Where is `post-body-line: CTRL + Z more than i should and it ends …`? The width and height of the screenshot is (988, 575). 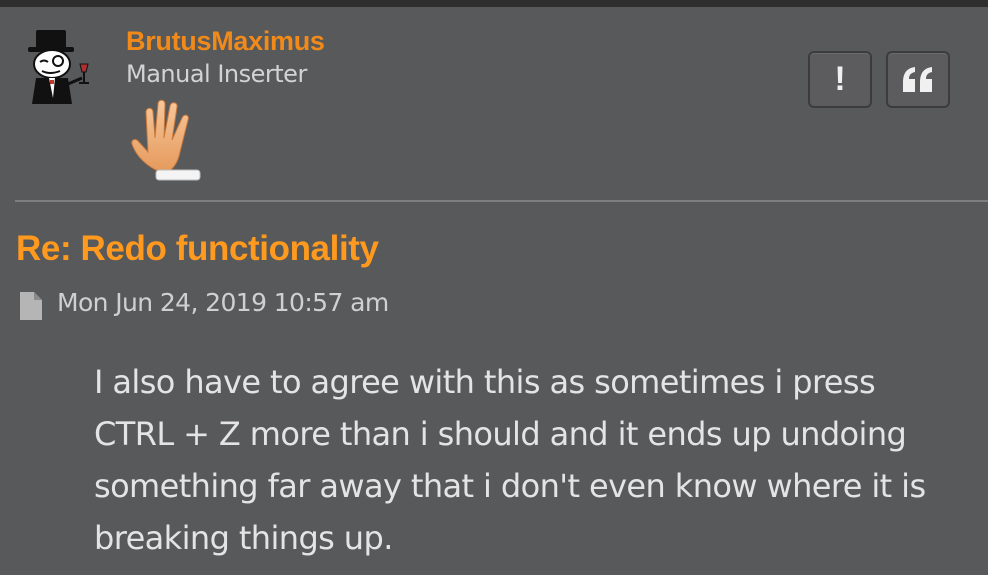
post-body-line: CTRL + Z more than i should and it ends … is located at coordinates (500, 434).